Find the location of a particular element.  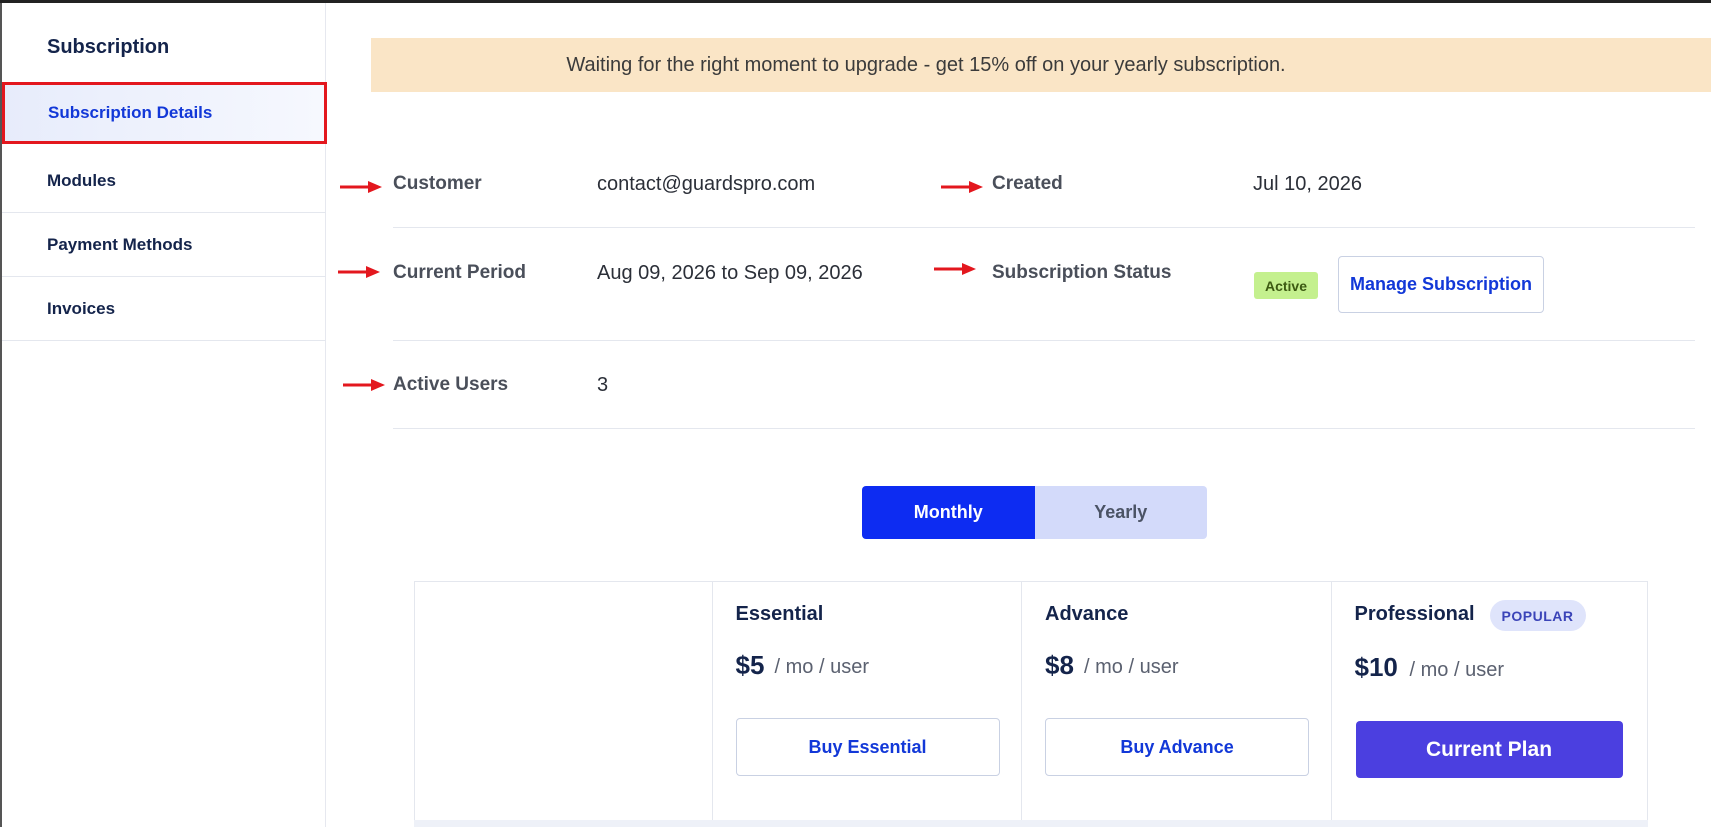

plan-name: Essential is located at coordinates (779, 614).